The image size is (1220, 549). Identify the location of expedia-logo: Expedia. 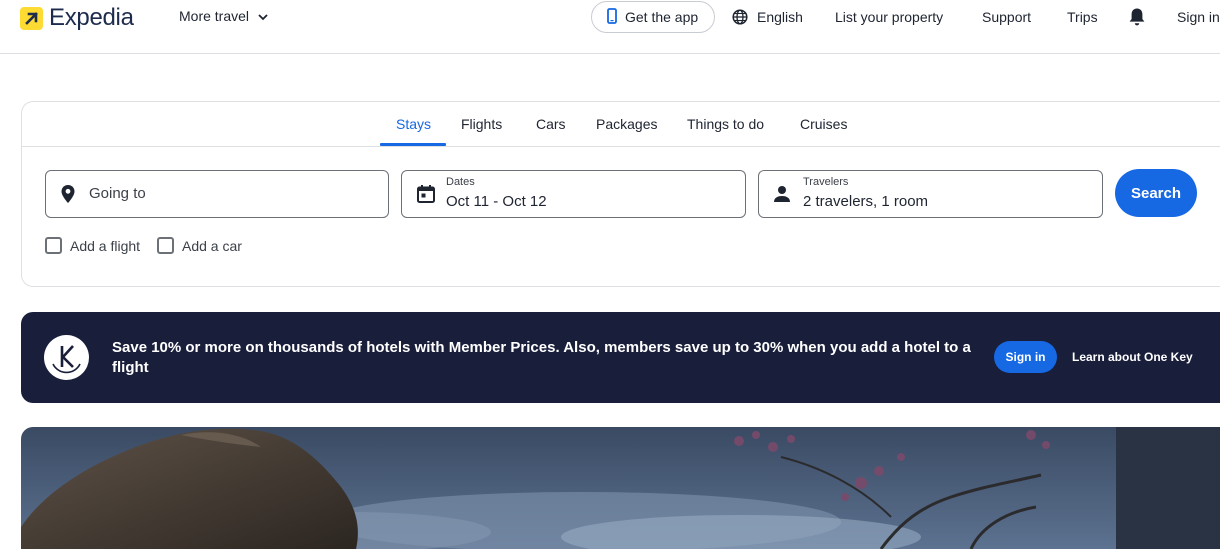
(77, 17).